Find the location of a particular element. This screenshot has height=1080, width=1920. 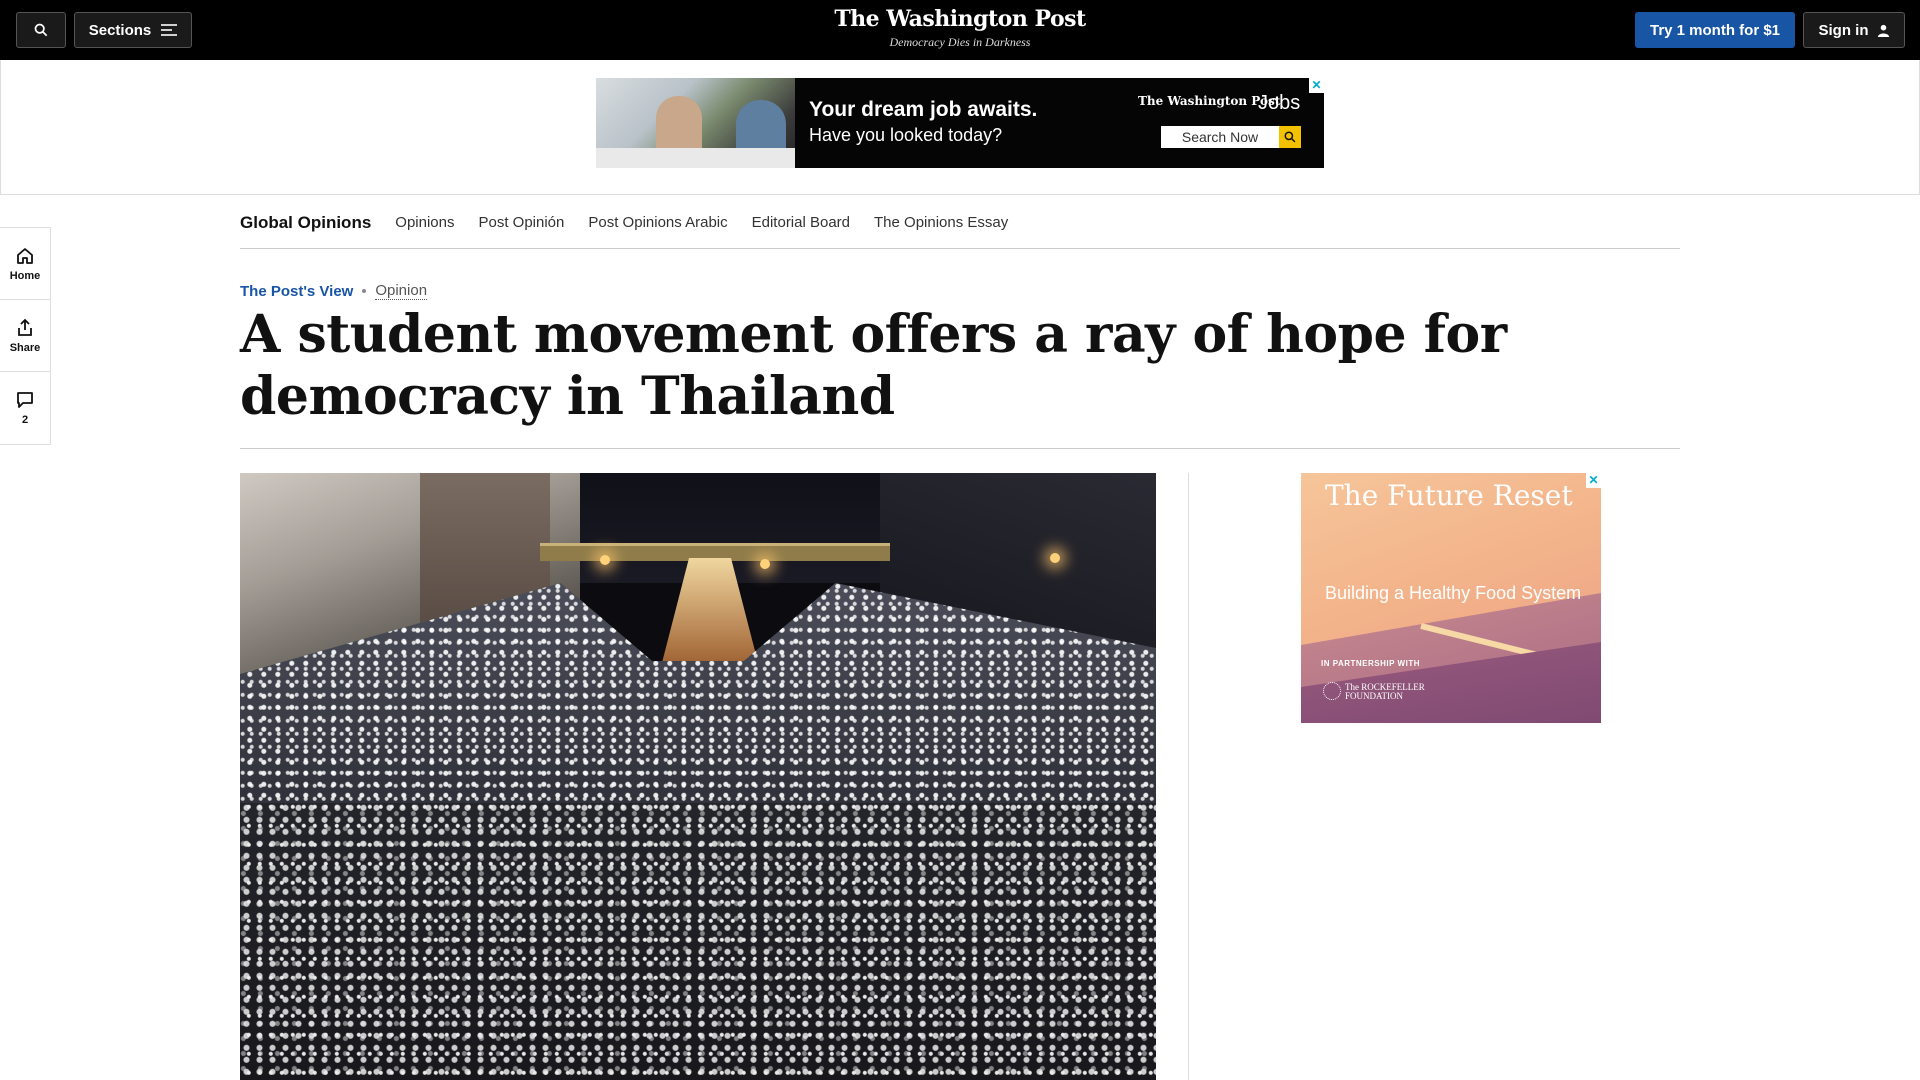

headline-divider is located at coordinates (960, 448).